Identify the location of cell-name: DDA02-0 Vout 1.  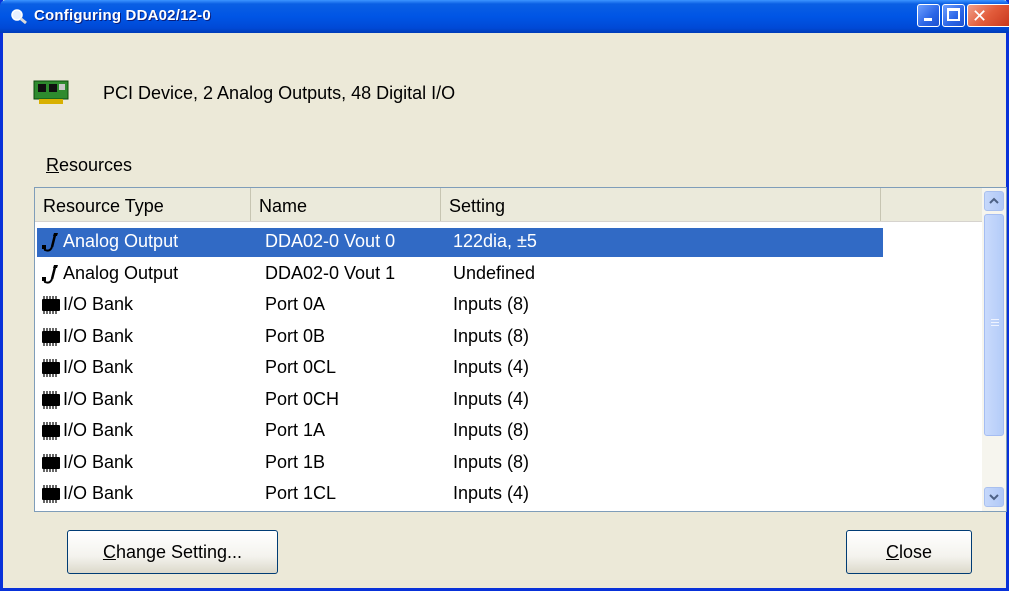
(330, 272).